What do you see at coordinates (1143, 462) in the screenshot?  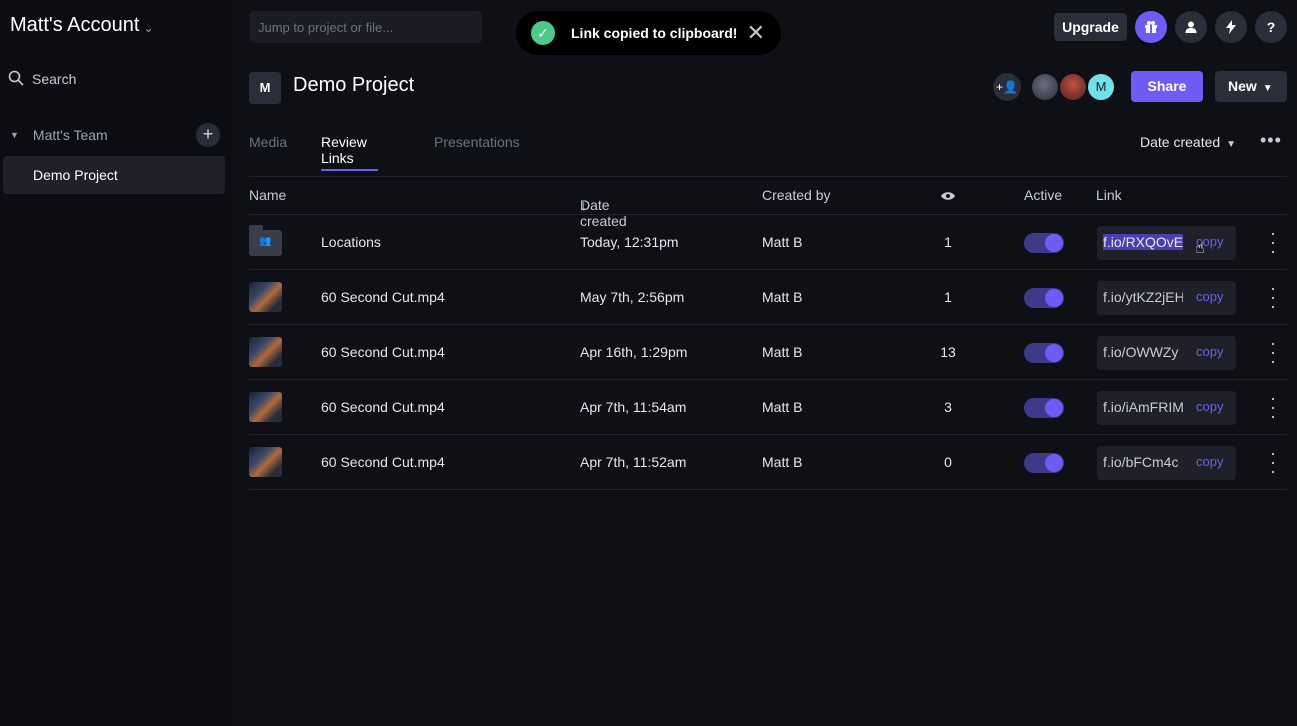 I see `link-url: f.io/bFCm4c` at bounding box center [1143, 462].